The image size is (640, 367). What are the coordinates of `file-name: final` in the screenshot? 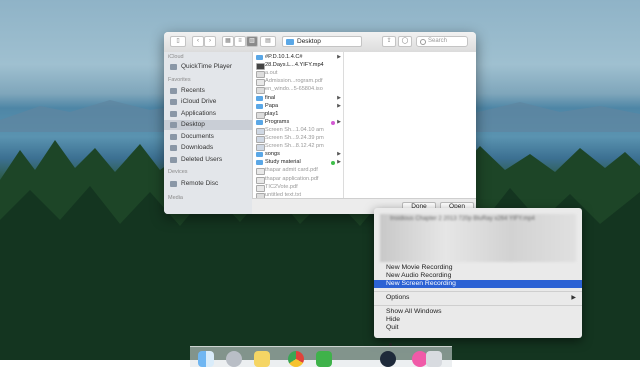 It's located at (270, 97).